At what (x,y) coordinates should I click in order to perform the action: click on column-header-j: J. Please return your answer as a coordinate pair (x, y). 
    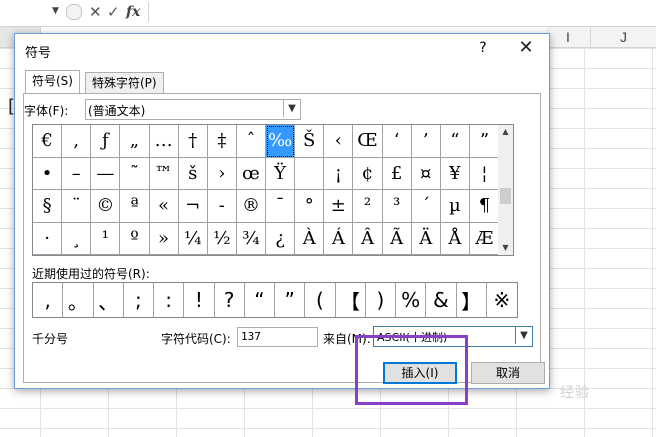
    Looking at the image, I should click on (623, 37).